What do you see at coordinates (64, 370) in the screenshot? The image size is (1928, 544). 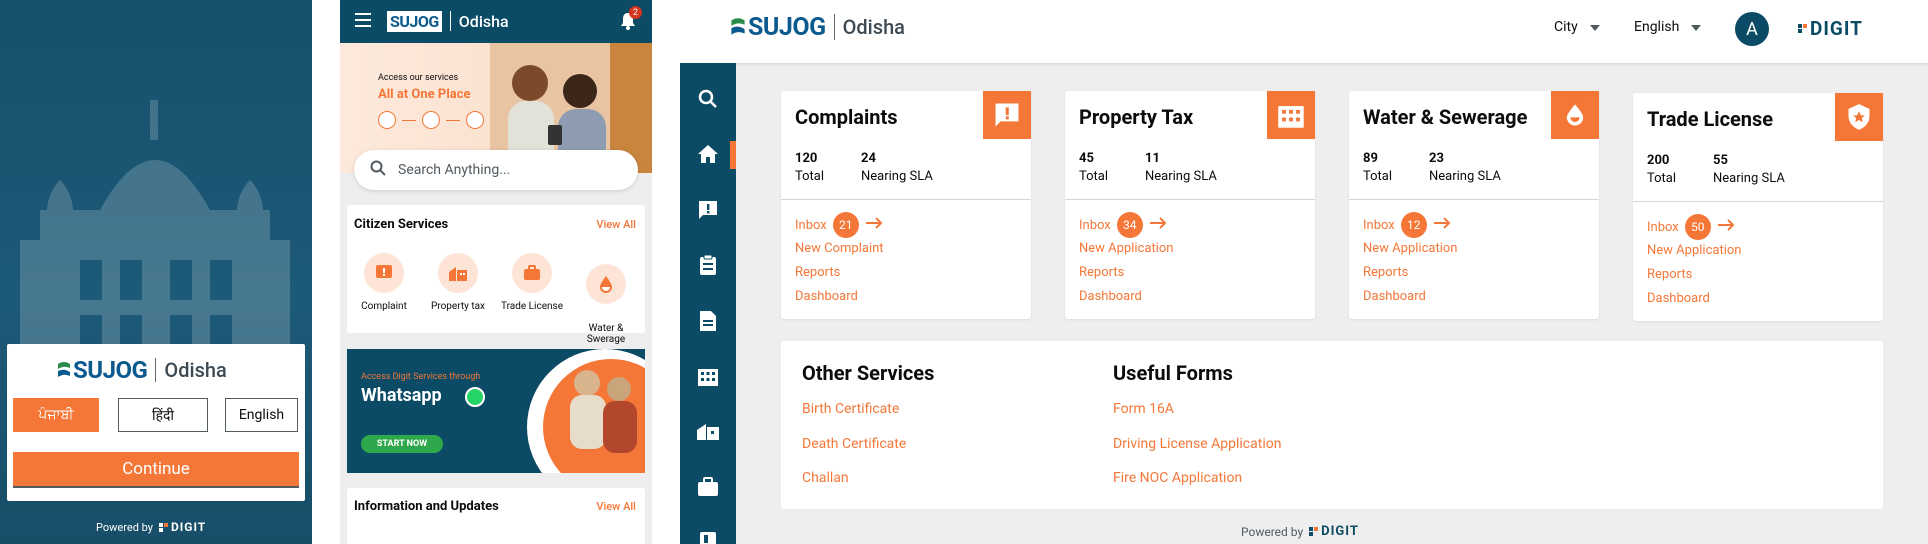 I see `sujog-leaf-icon` at bounding box center [64, 370].